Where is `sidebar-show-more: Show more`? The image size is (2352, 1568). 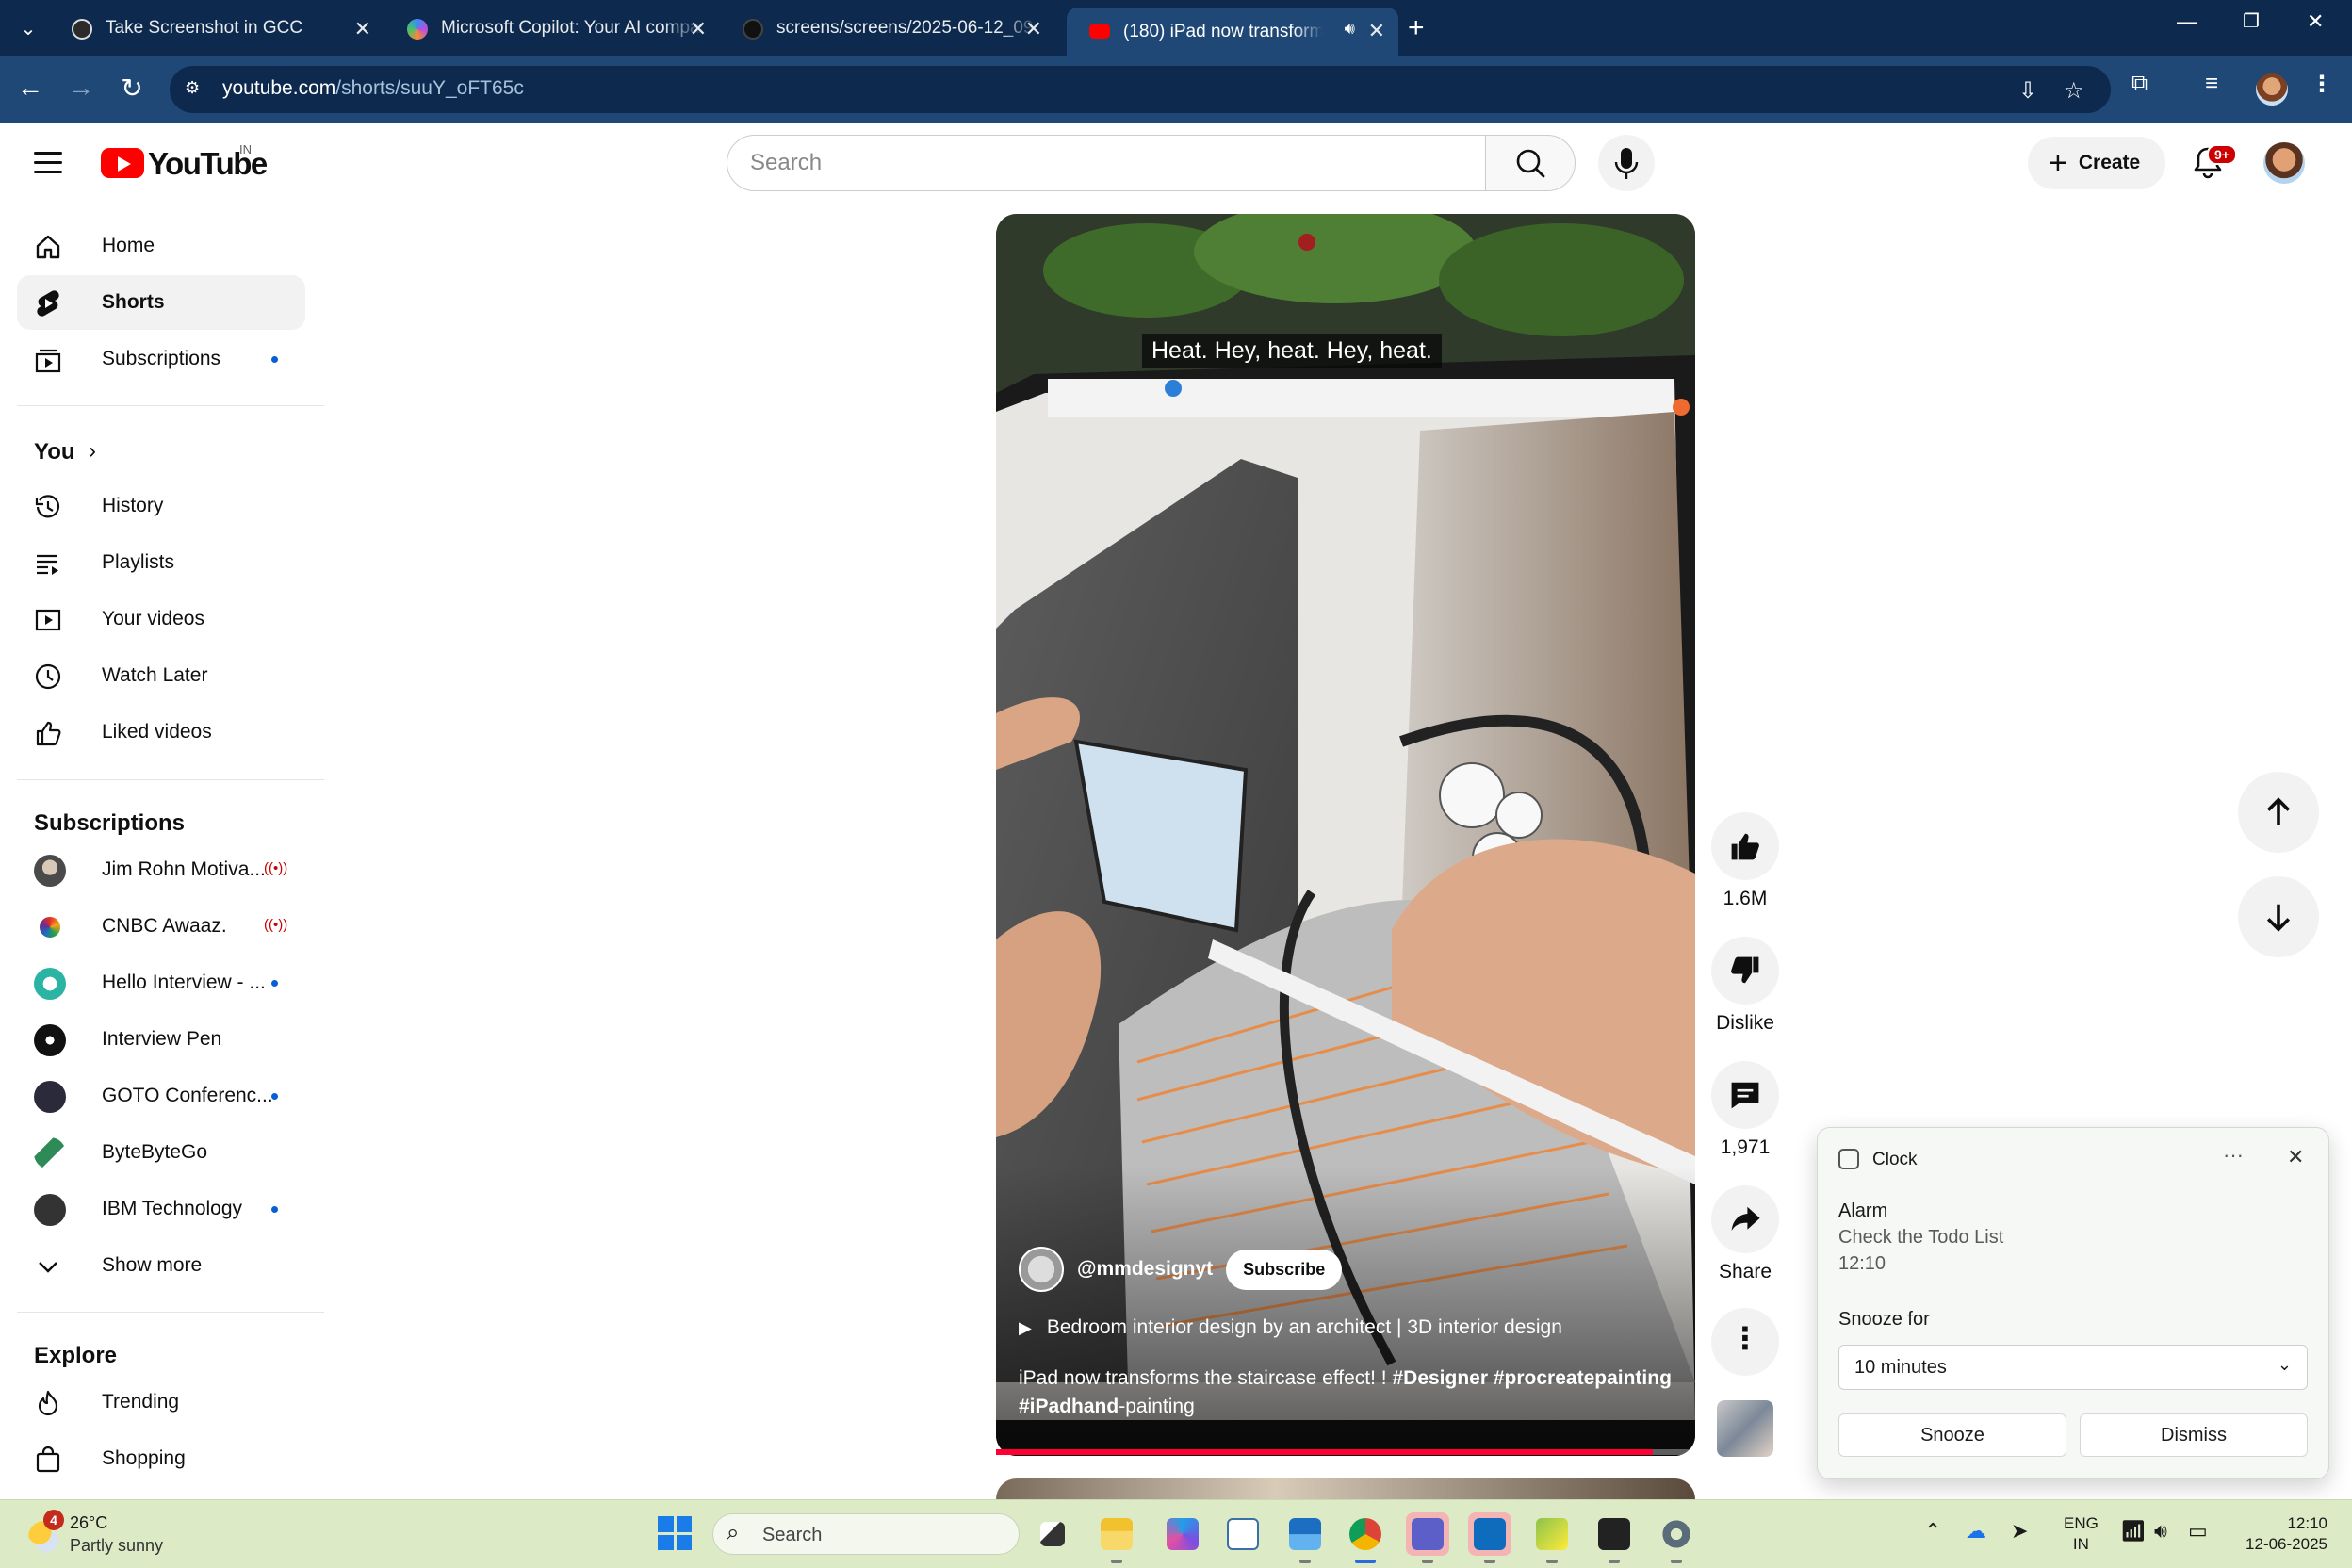 sidebar-show-more: Show more is located at coordinates (161, 1265).